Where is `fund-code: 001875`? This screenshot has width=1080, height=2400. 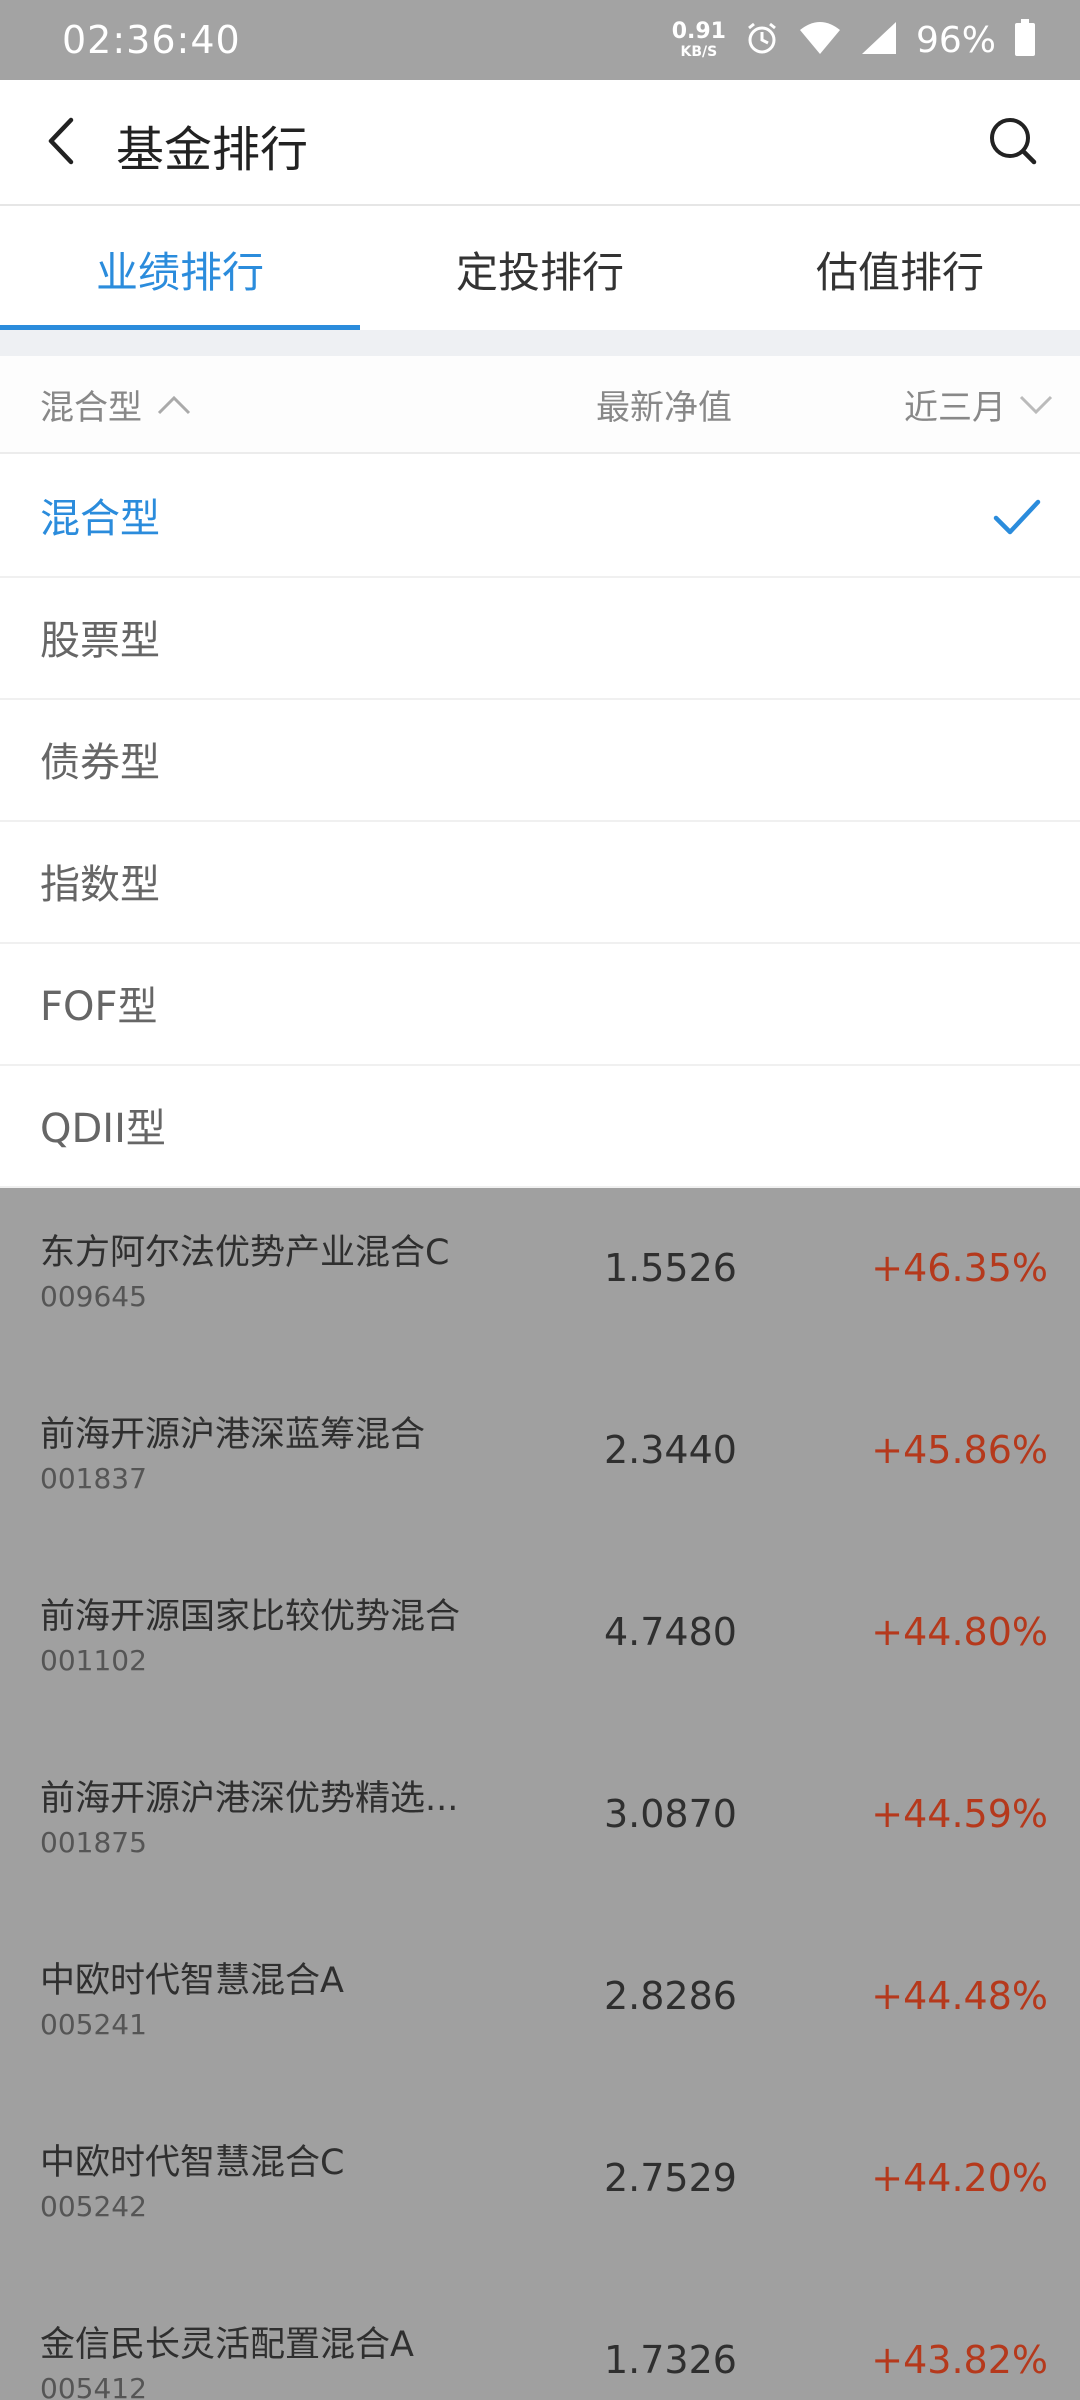
fund-code: 001875 is located at coordinates (93, 1842).